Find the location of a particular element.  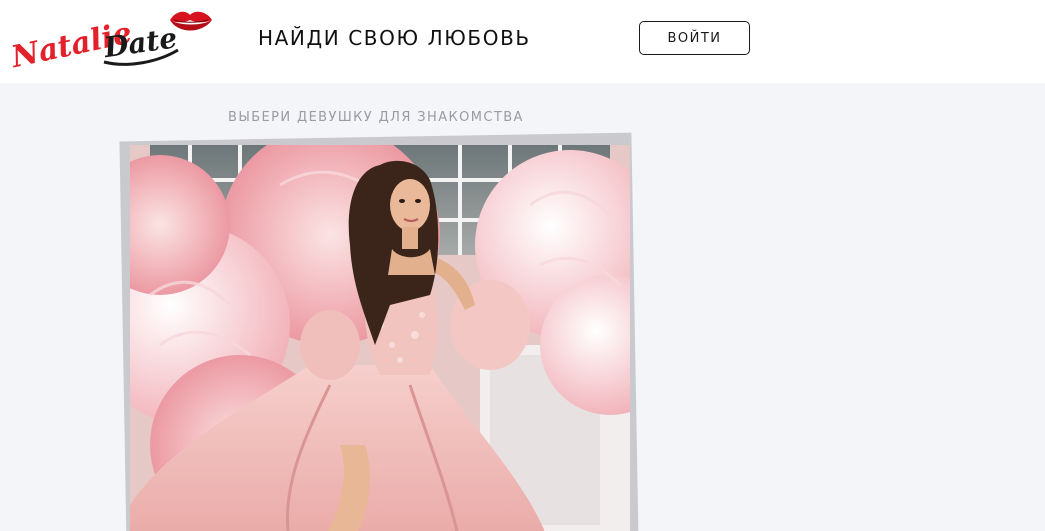

section-title: ВЫБЕРИ ДЕВУШКУ ДЛЯ ЗНАКОМСТВА is located at coordinates (376, 117).